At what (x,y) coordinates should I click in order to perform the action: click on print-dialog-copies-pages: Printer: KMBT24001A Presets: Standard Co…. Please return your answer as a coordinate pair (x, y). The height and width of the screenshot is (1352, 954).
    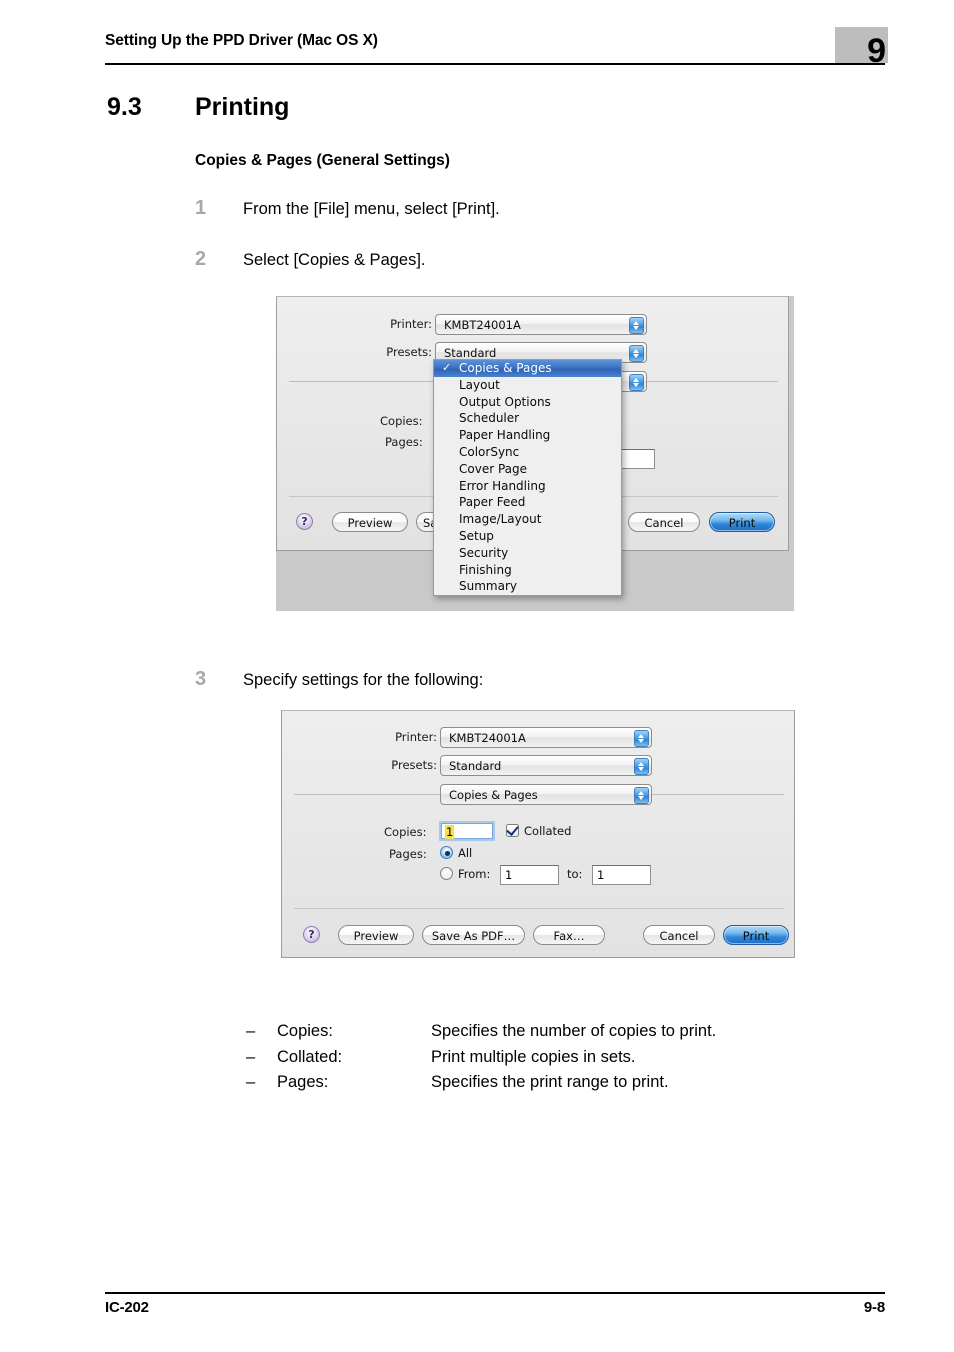
    Looking at the image, I should click on (538, 834).